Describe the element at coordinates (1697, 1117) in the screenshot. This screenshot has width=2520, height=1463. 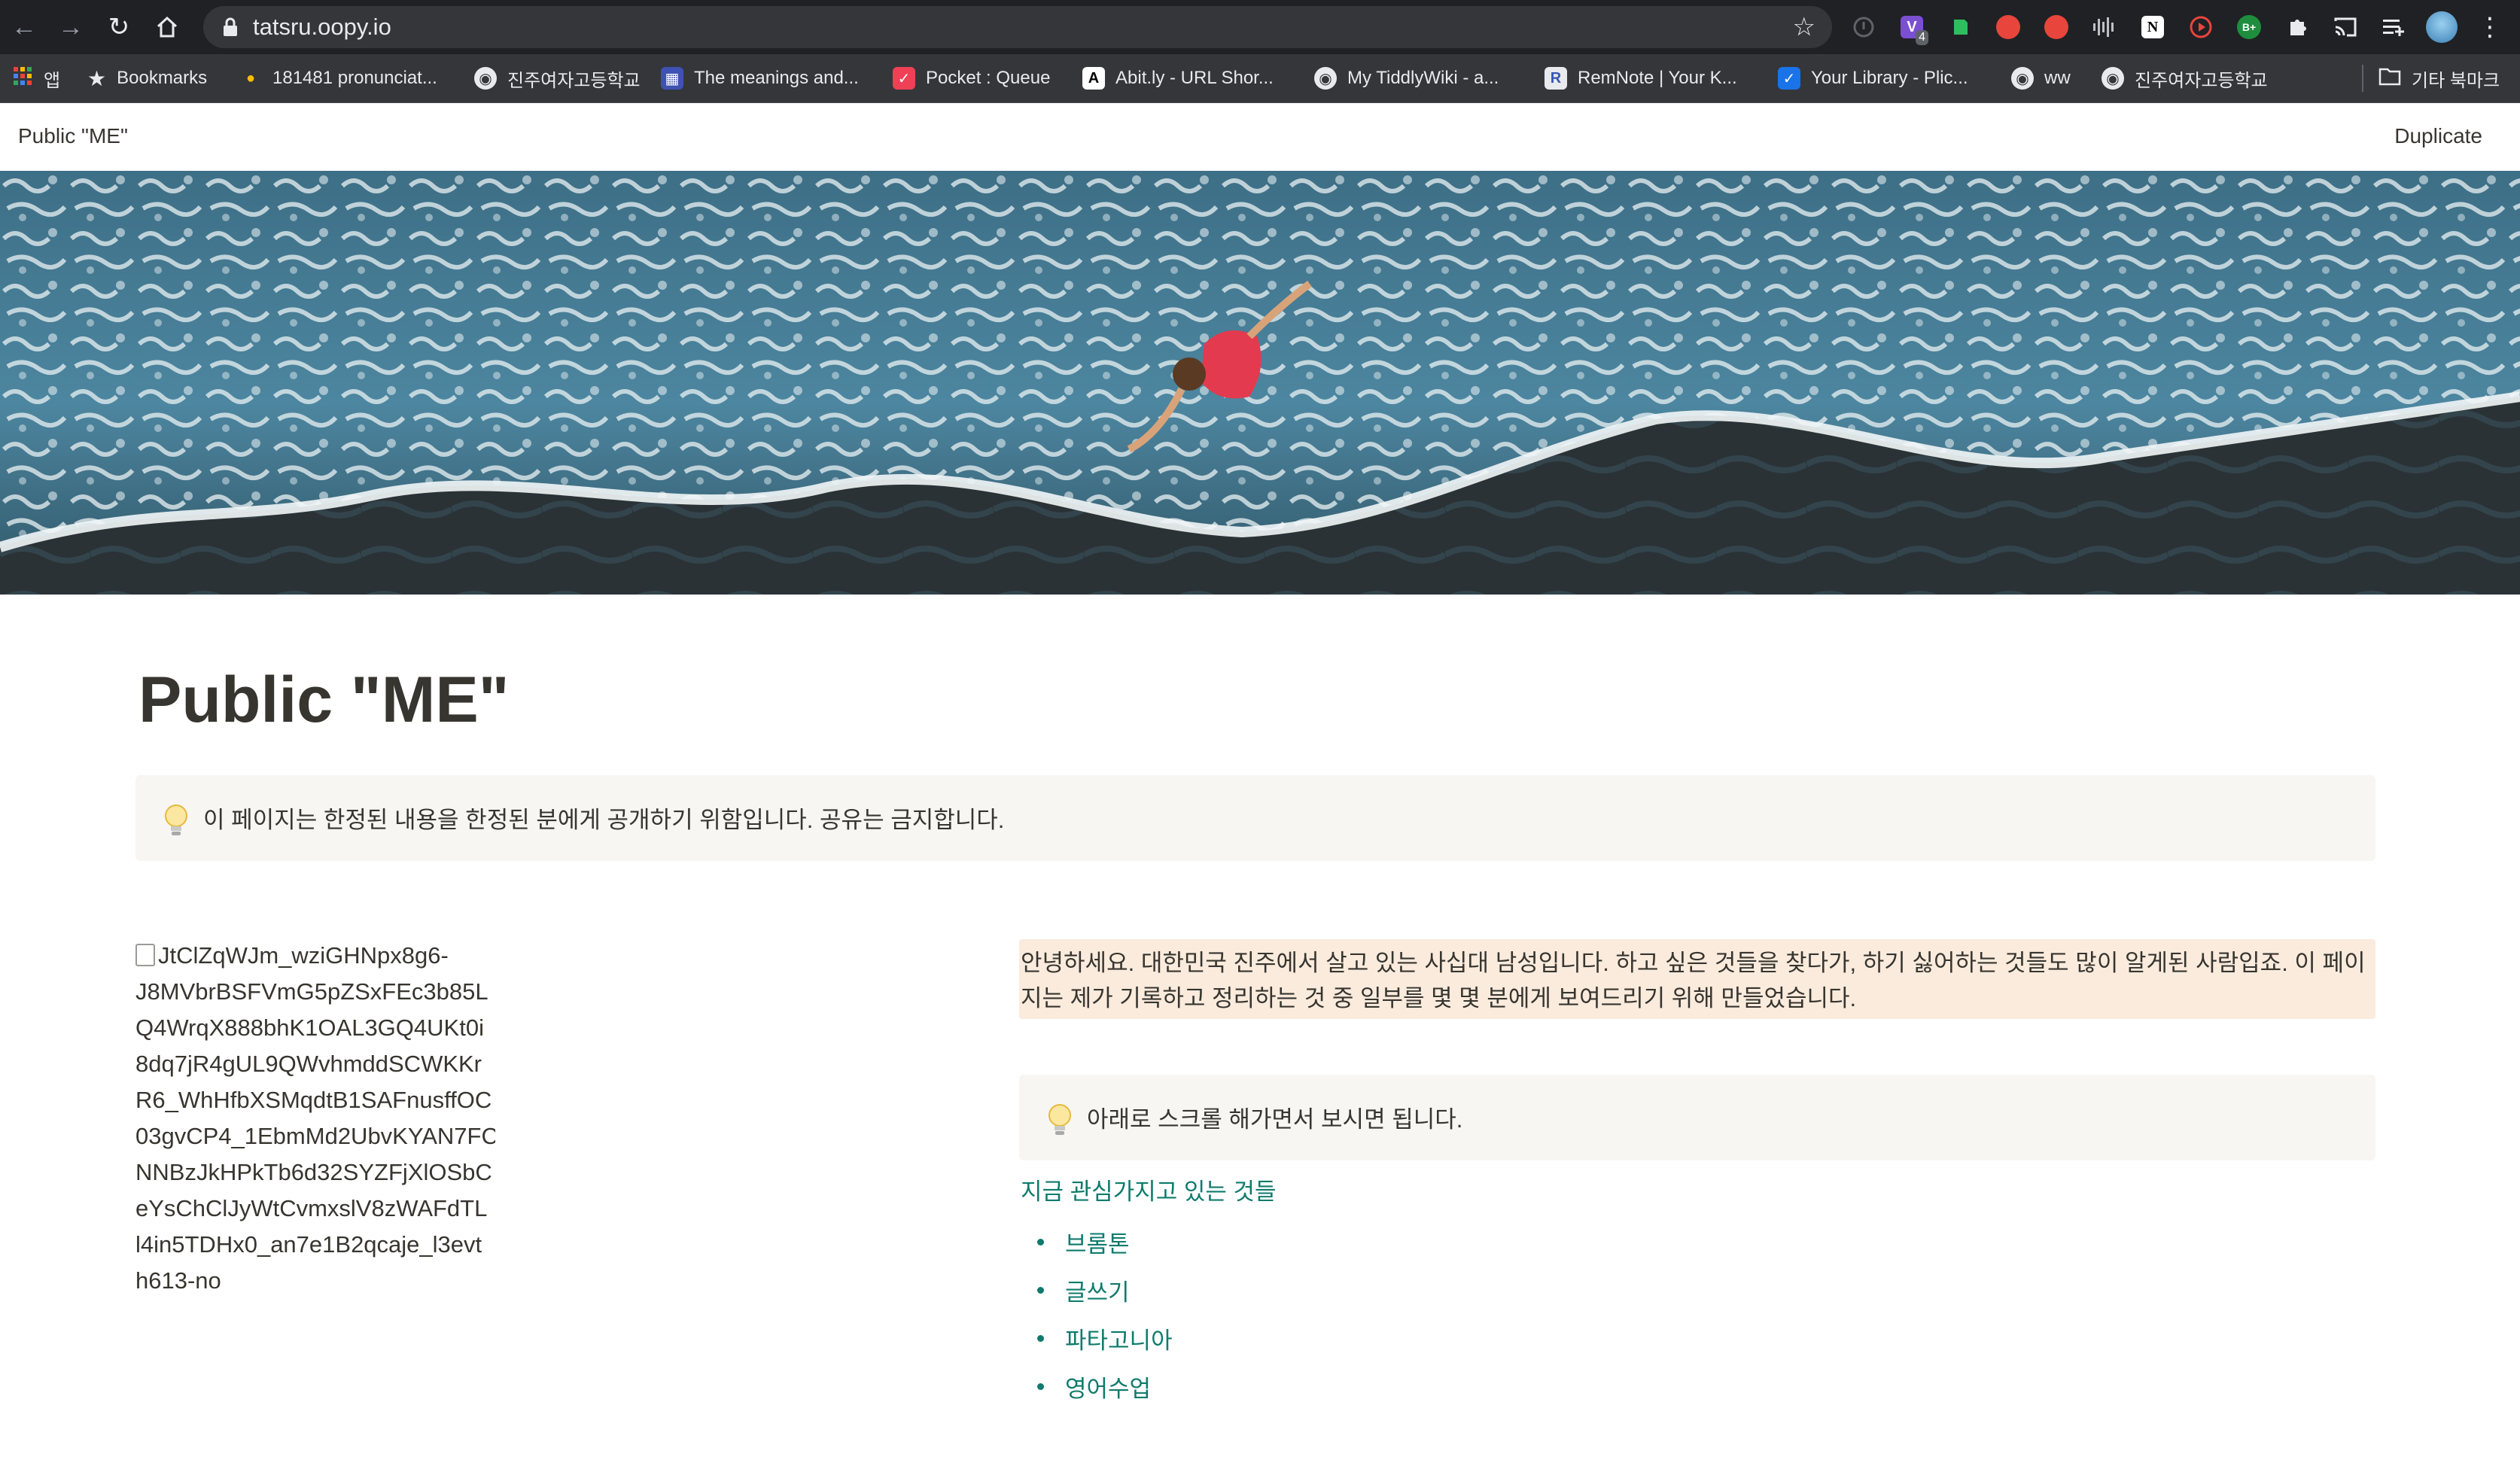
I see `scroll-hint-callout: 아래로 스크롤 해가면서 보시면 됩니다.` at that location.